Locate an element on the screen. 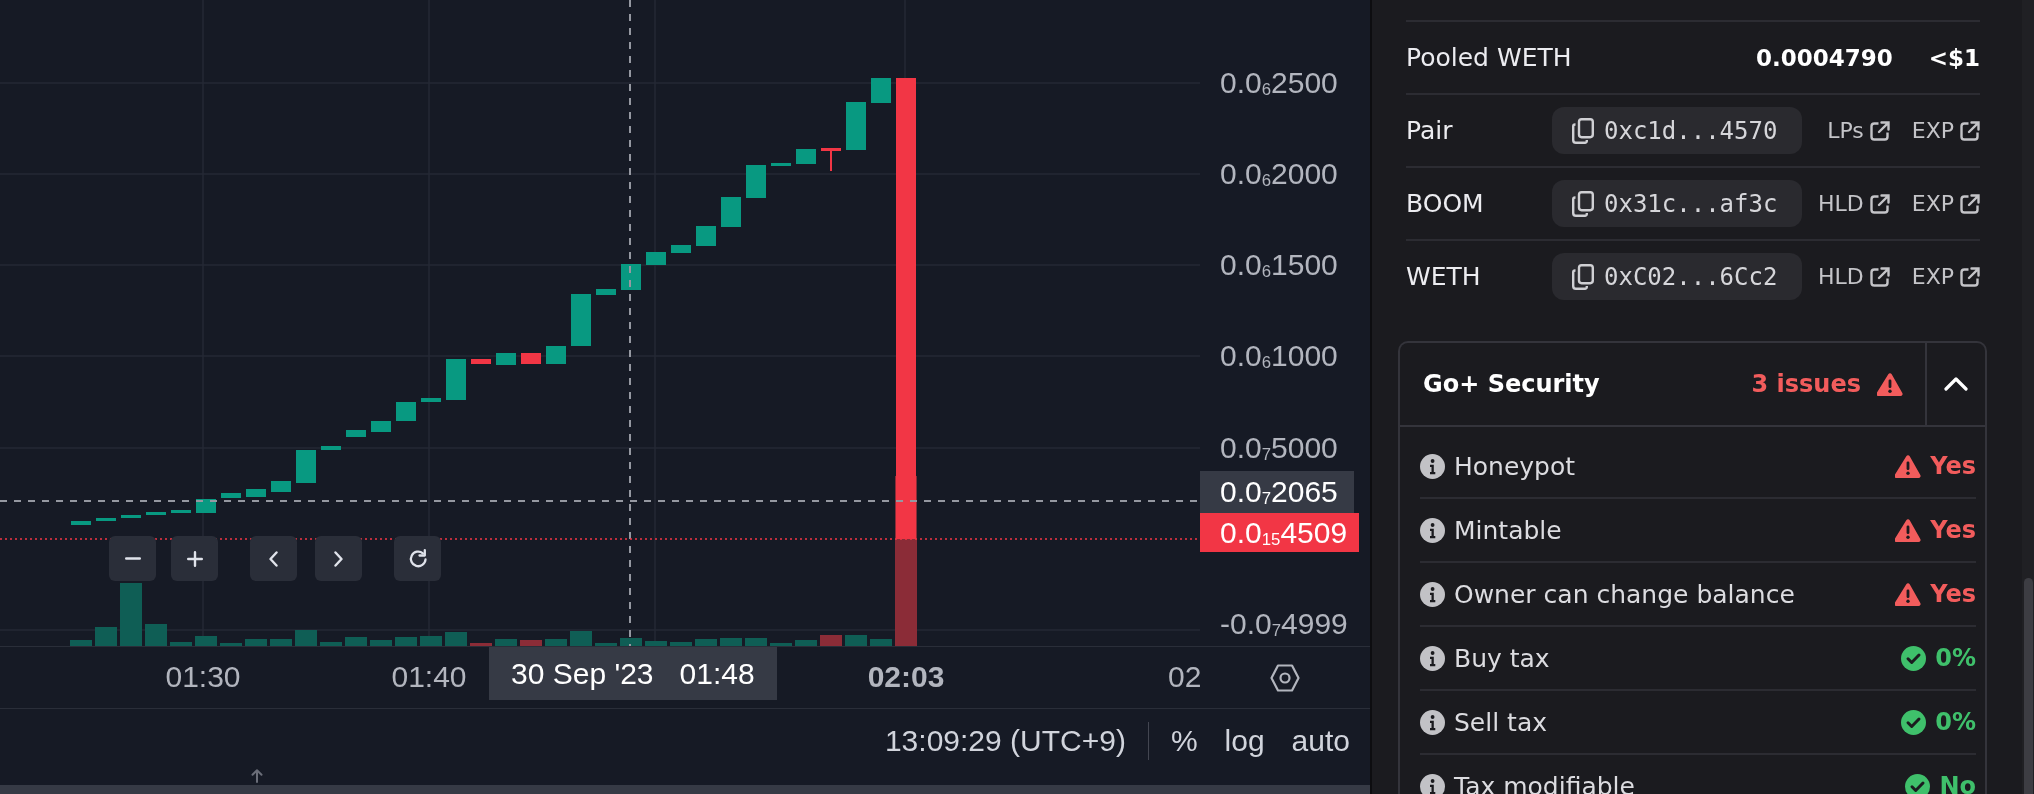  time-label: 01:30 is located at coordinates (203, 677).